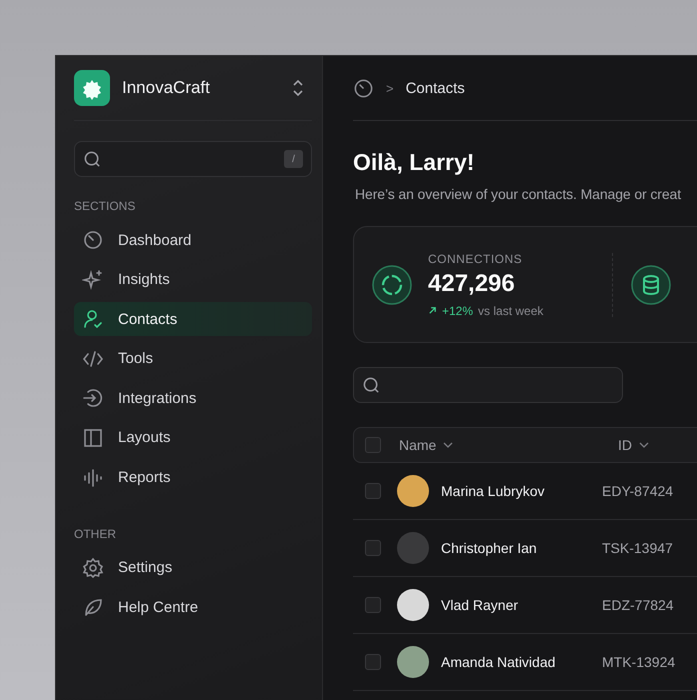 This screenshot has height=700, width=697. I want to click on shortcut-key: /, so click(293, 159).